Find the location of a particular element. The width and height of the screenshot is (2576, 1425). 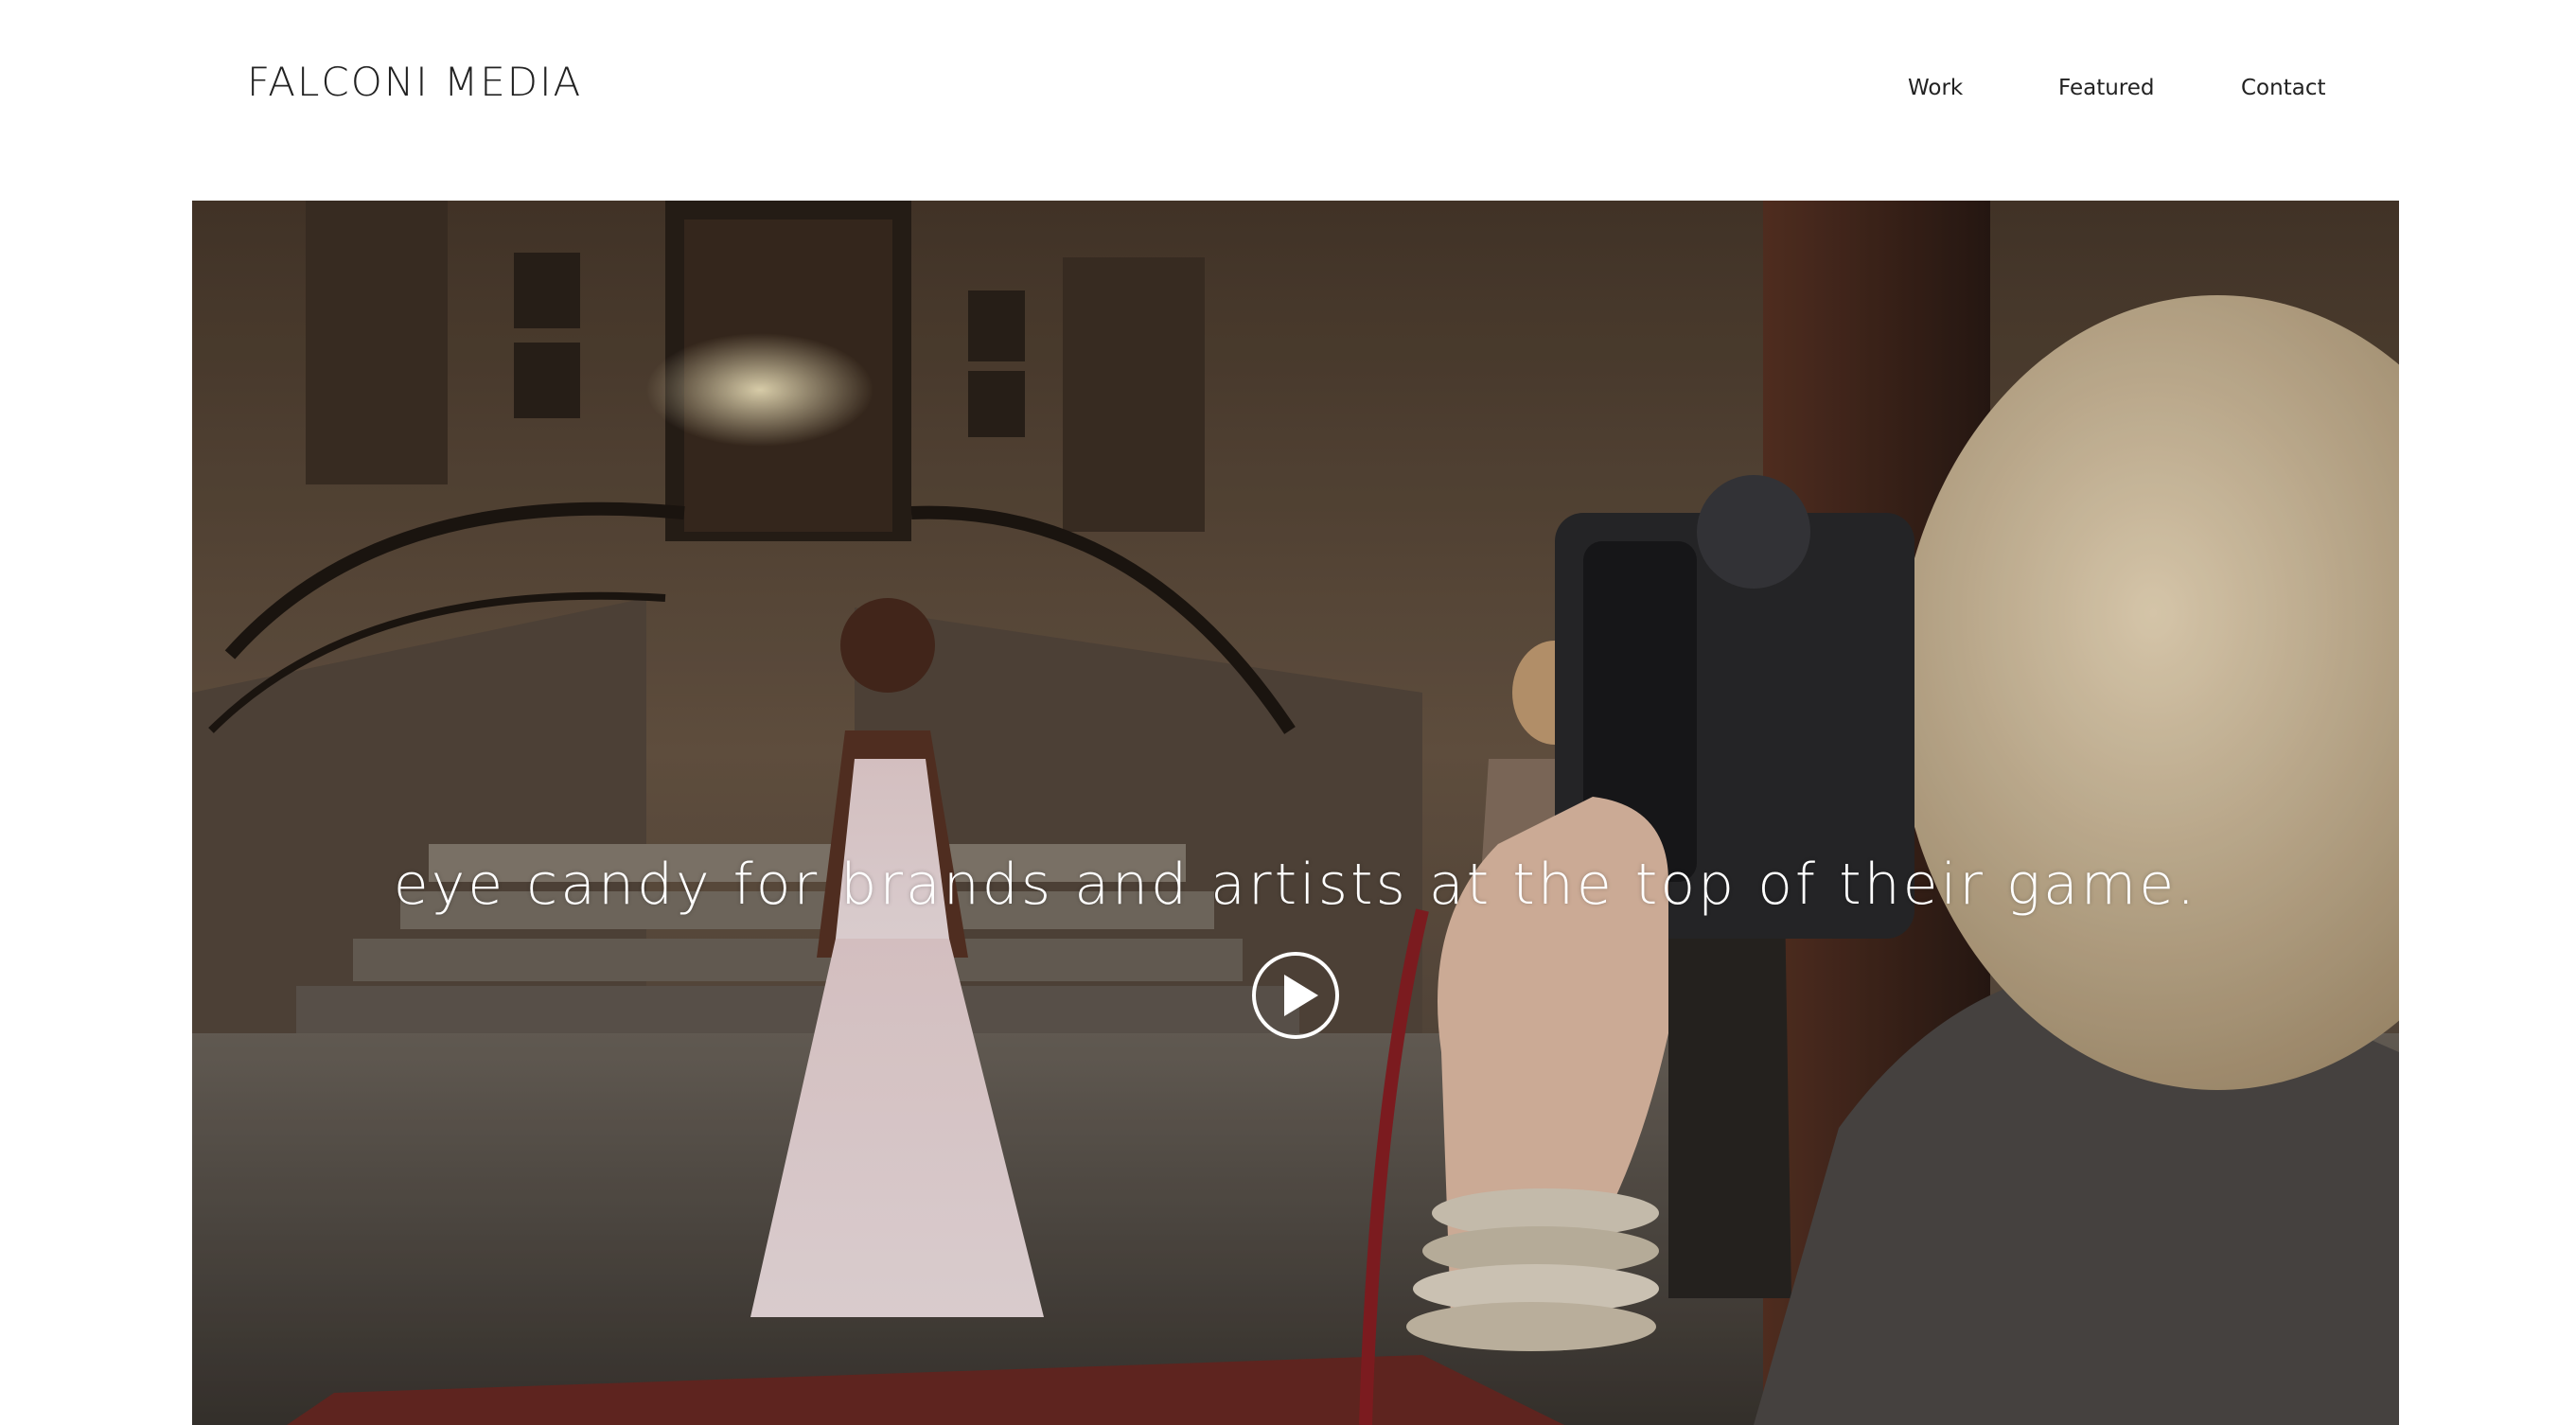

play-circle-icon is located at coordinates (1295, 996).